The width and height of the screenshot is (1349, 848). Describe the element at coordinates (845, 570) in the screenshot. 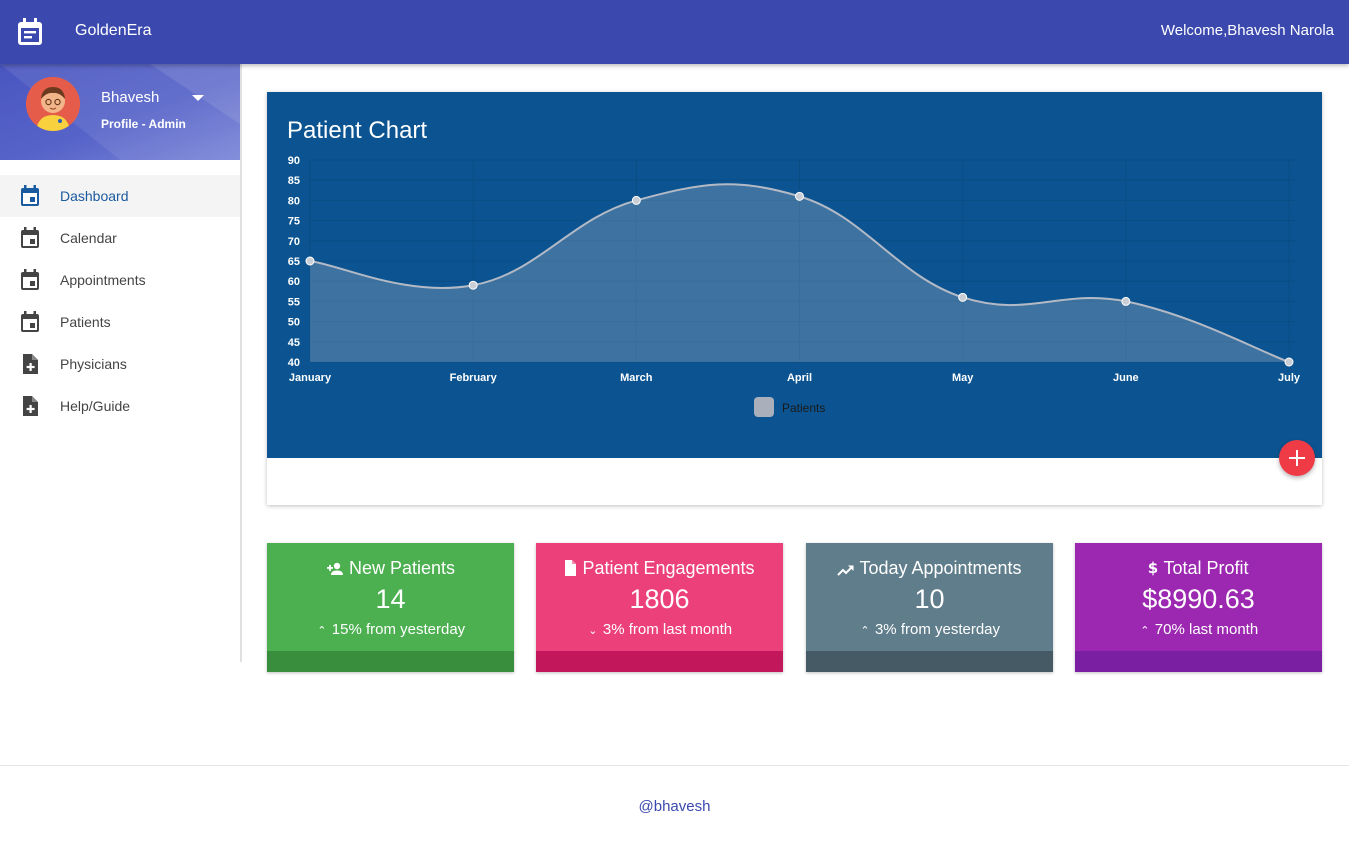

I see `trending-up-icon` at that location.